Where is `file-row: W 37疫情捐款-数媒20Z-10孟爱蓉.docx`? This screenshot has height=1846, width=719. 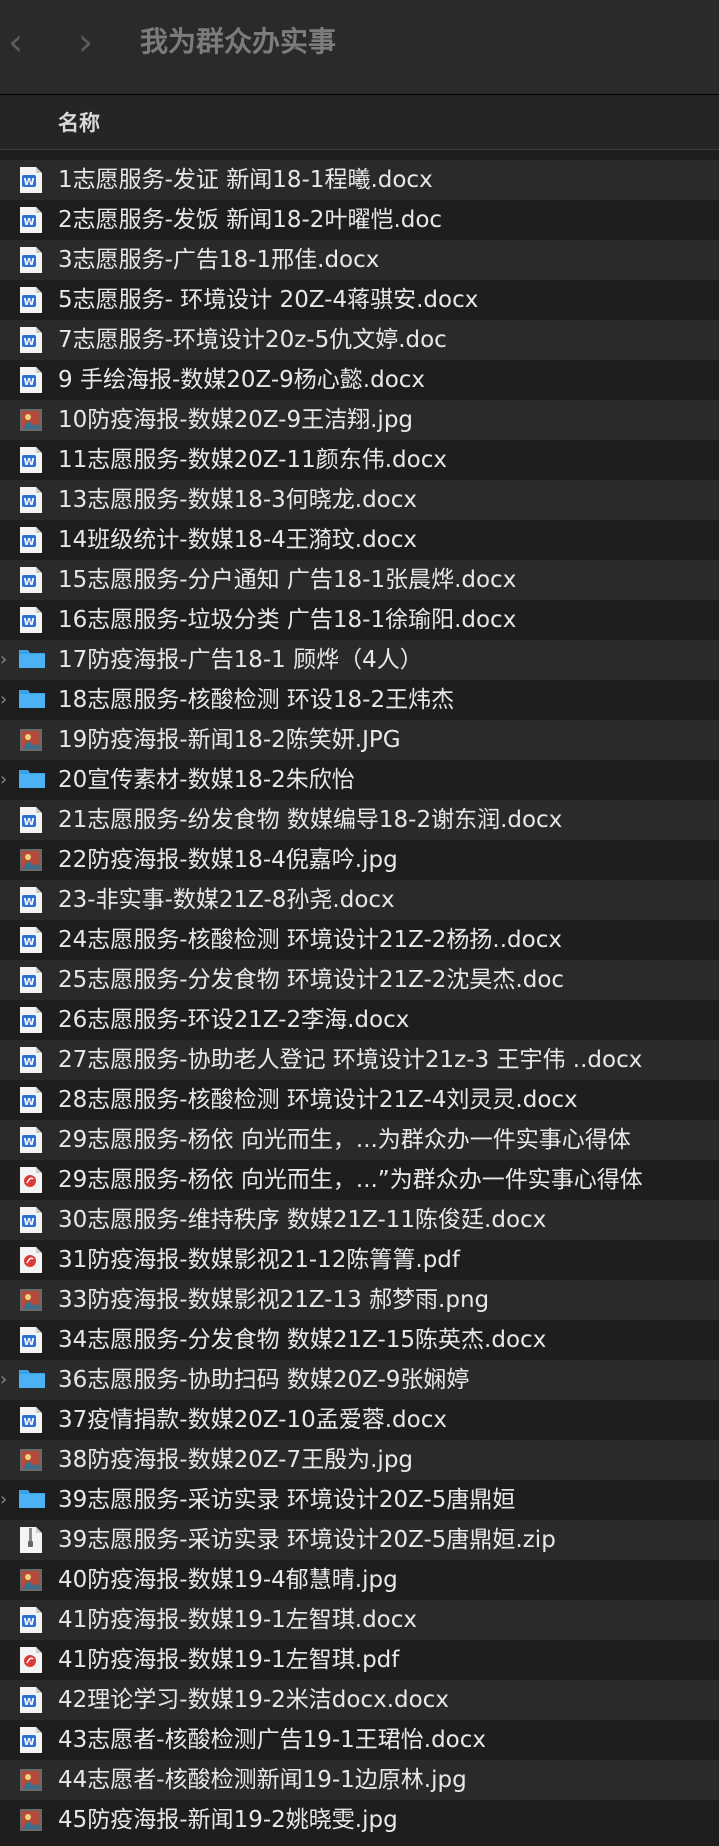 file-row: W 37疫情捐款-数媒20Z-10孟爱蓉.docx is located at coordinates (359, 1420).